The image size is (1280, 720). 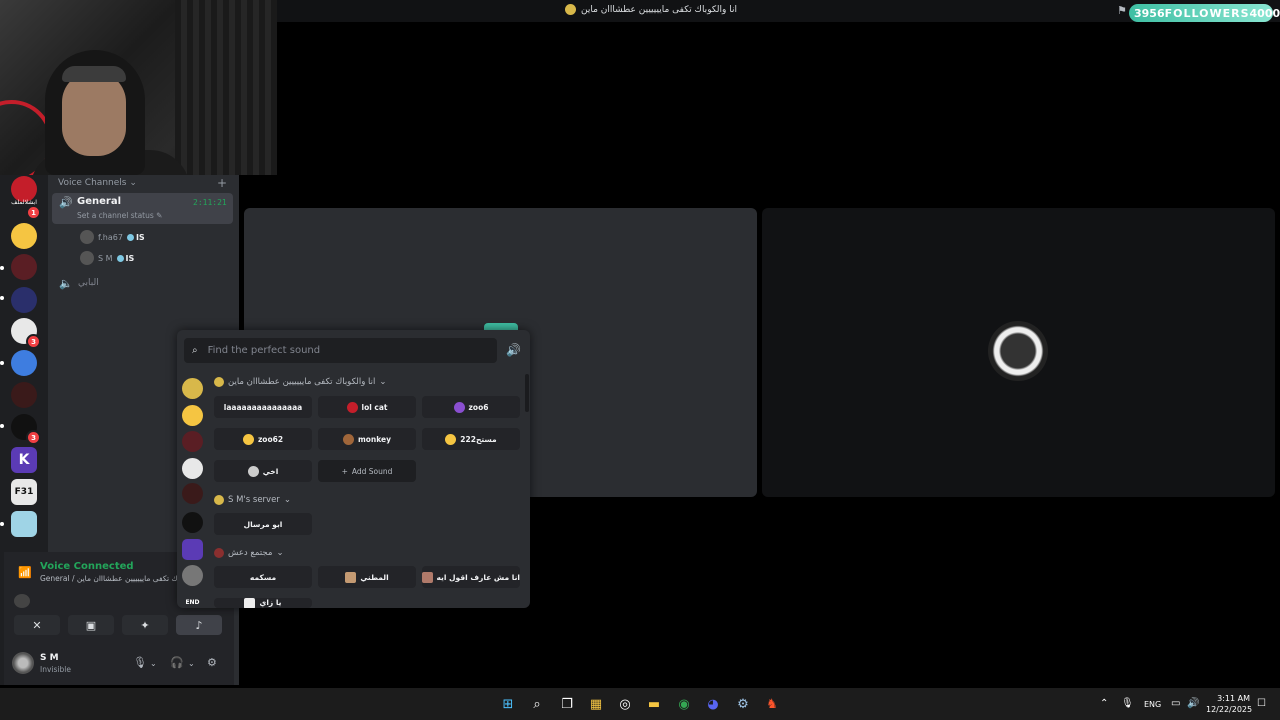 I want to click on followers-count: 3956, so click(x=1149, y=13).